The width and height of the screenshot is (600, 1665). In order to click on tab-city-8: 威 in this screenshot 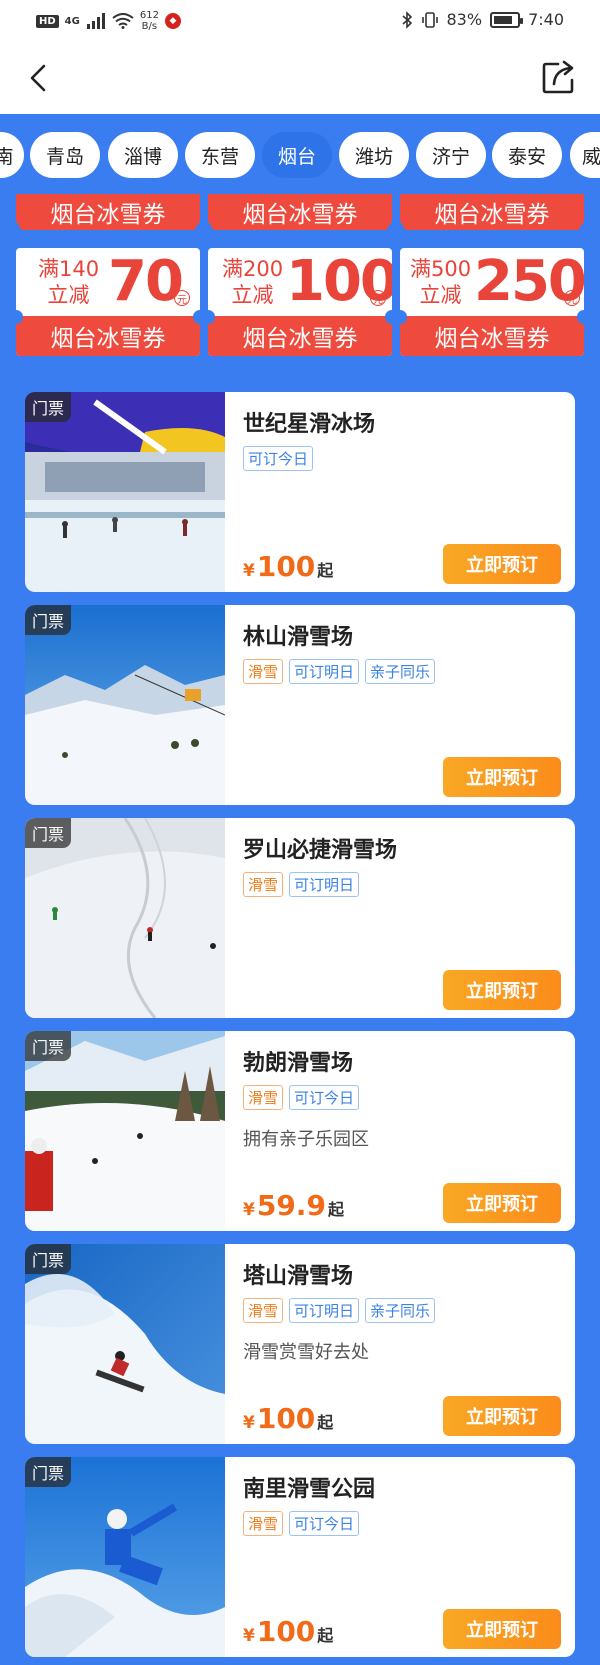, I will do `click(585, 155)`.